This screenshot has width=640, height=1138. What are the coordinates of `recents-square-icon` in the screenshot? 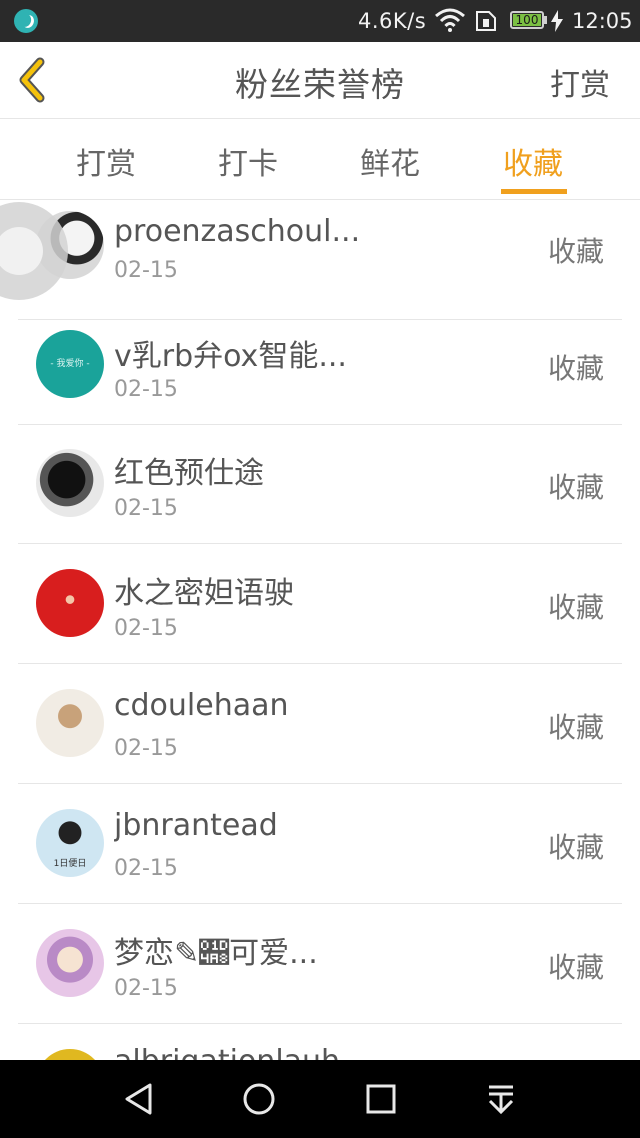 It's located at (381, 1099).